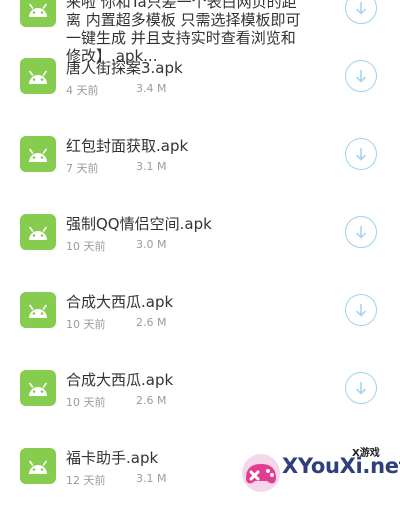 The width and height of the screenshot is (400, 510). Describe the element at coordinates (151, 88) in the screenshot. I see `file-size: 3.4 M` at that location.